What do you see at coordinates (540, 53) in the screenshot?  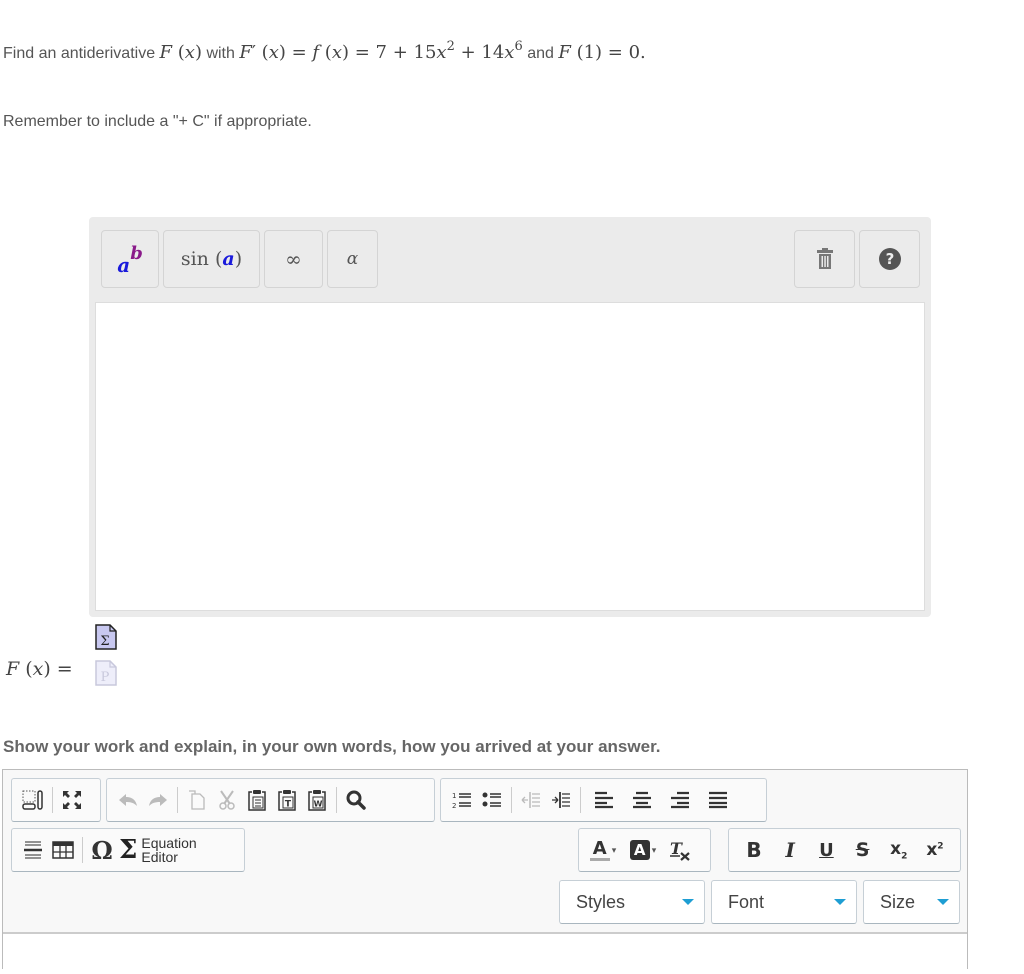 I see `question-and: and` at bounding box center [540, 53].